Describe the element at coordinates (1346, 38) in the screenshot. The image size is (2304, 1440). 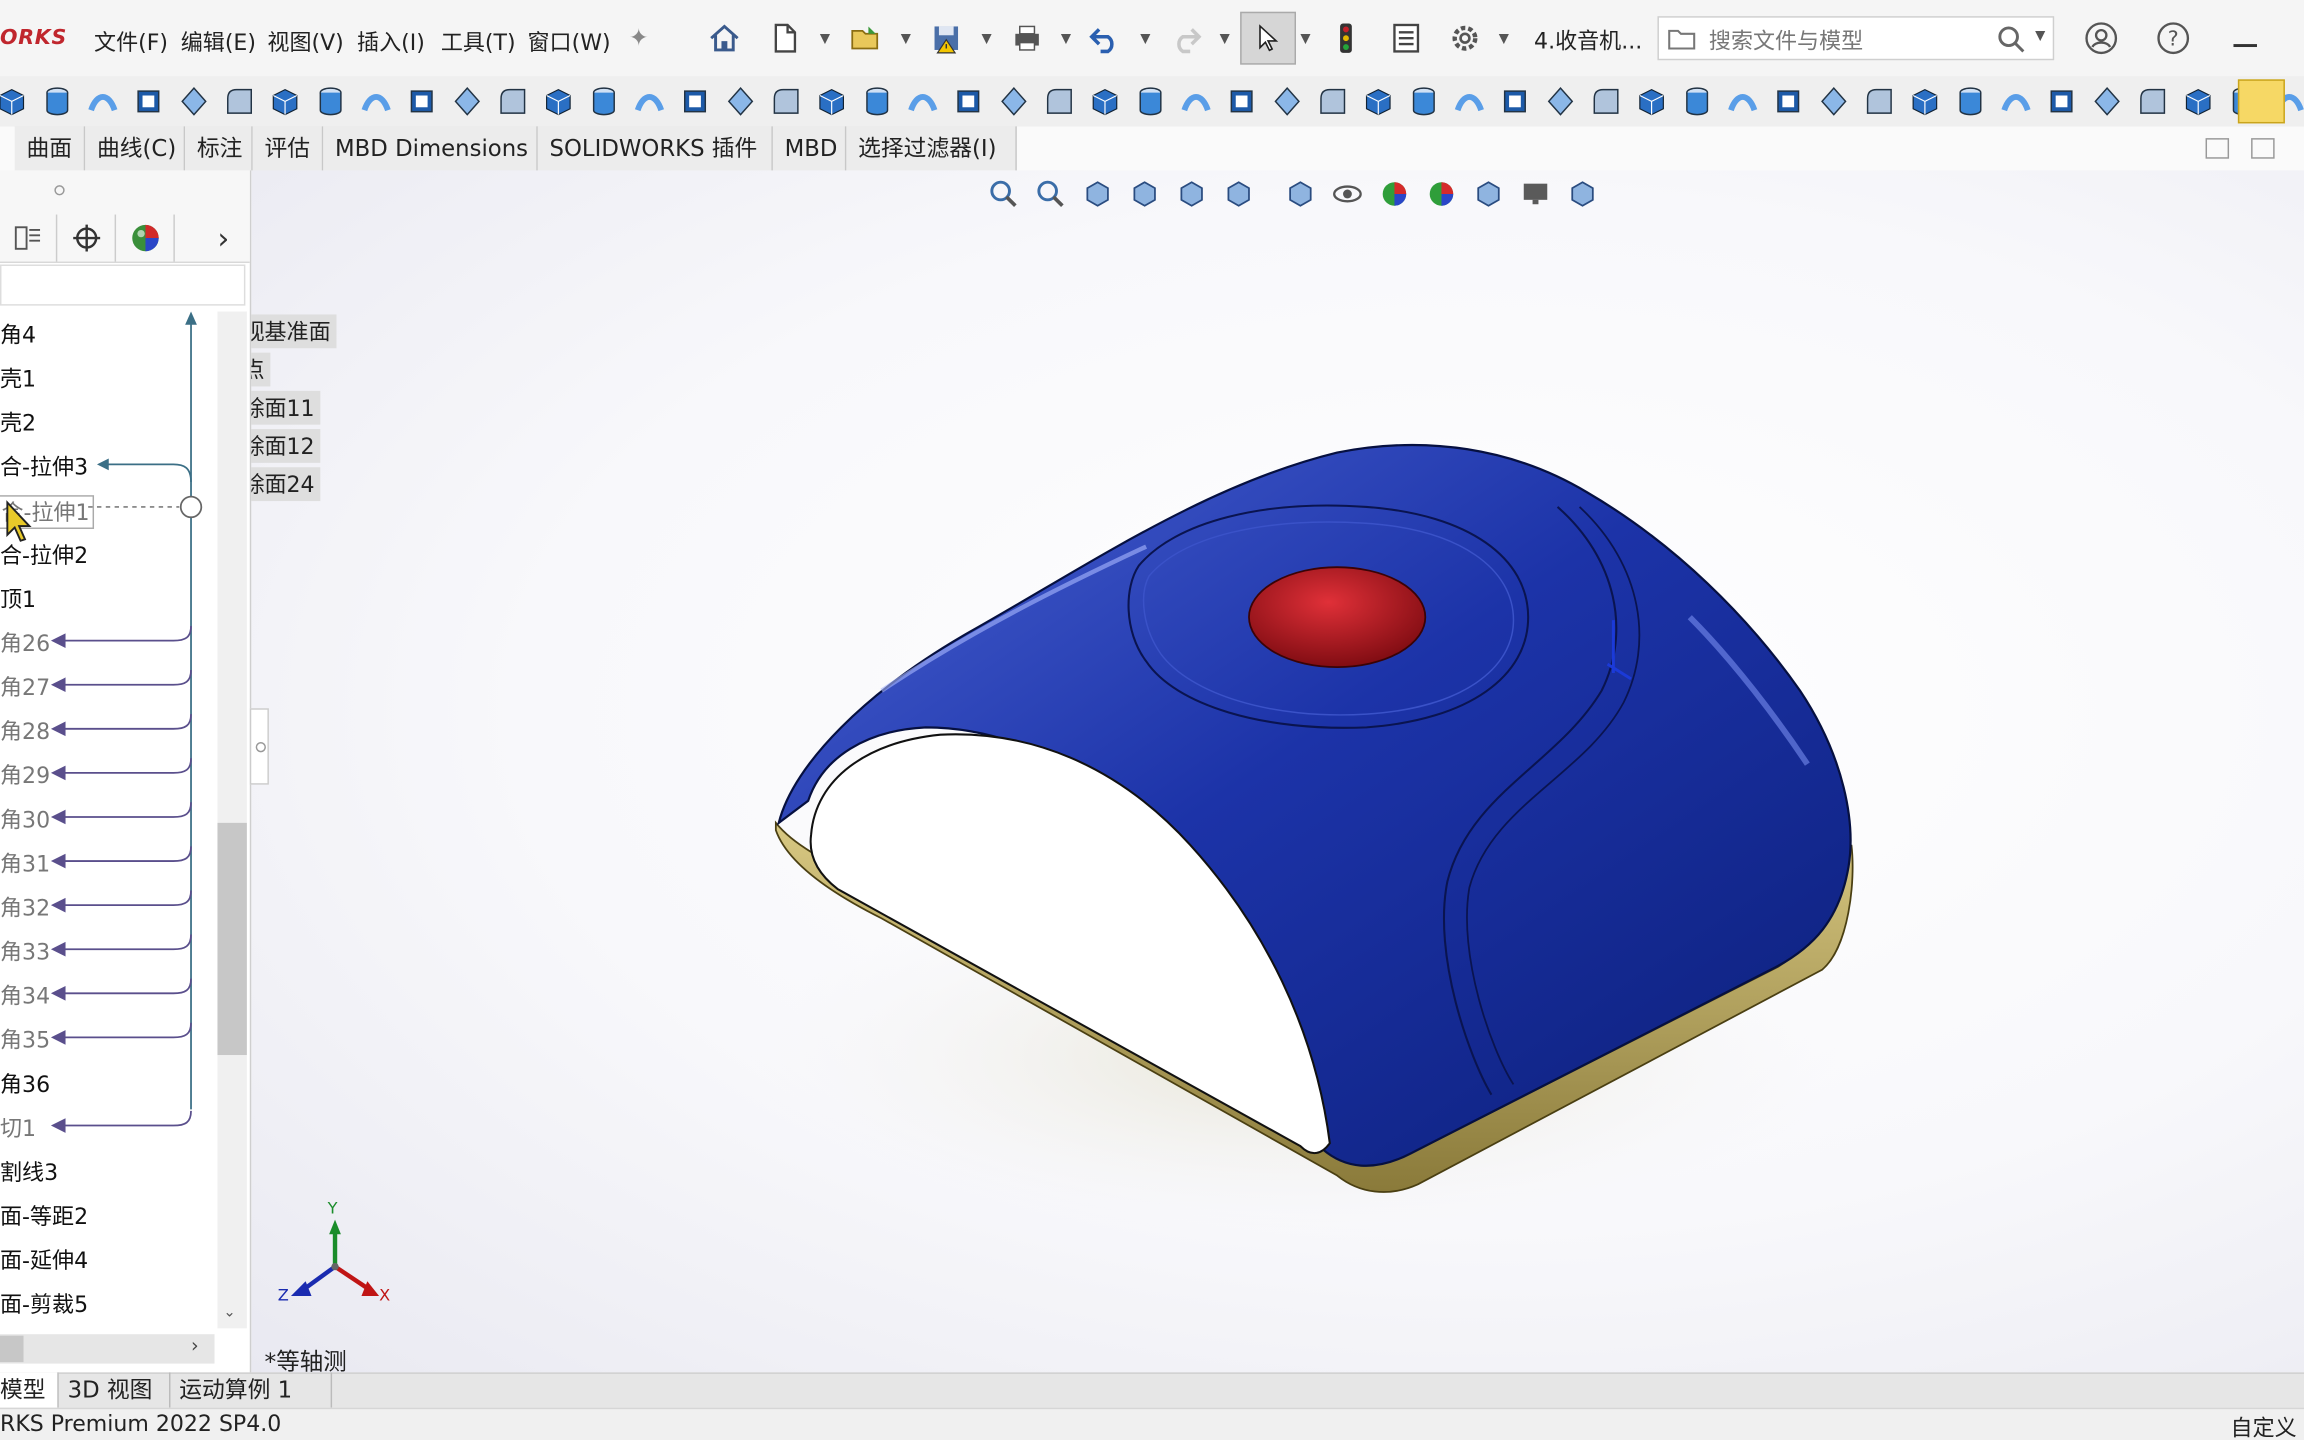
I see `rebuild-traffic-light-icon` at that location.